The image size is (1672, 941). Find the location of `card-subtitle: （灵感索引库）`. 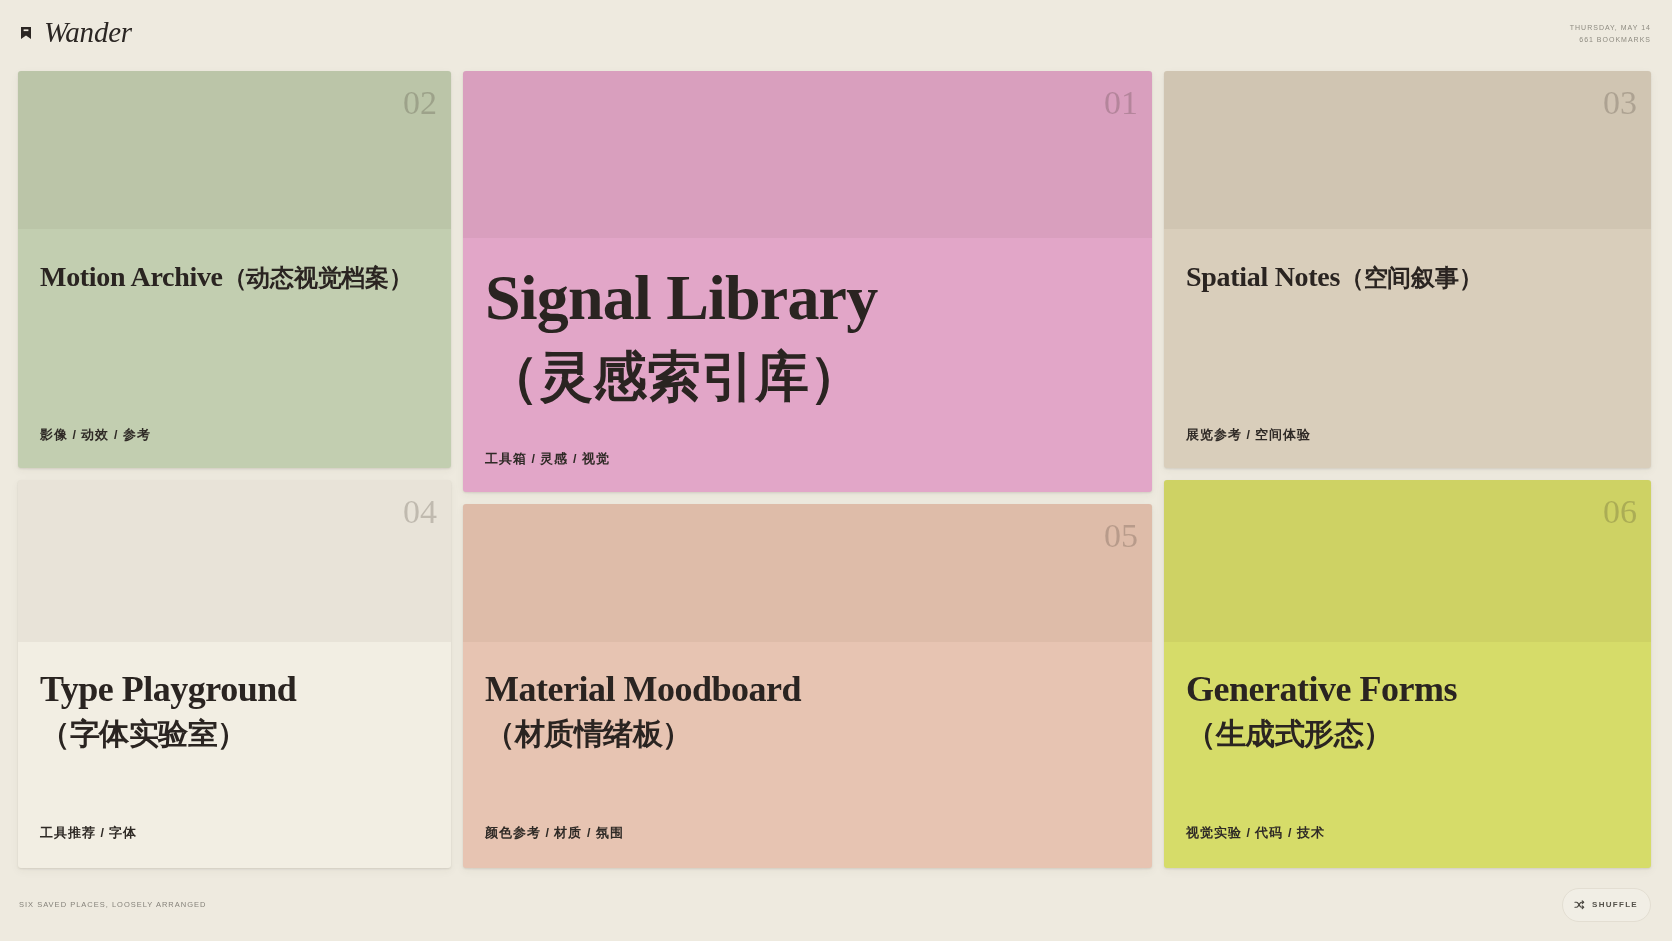

card-subtitle: （灵感索引库） is located at coordinates (674, 377).